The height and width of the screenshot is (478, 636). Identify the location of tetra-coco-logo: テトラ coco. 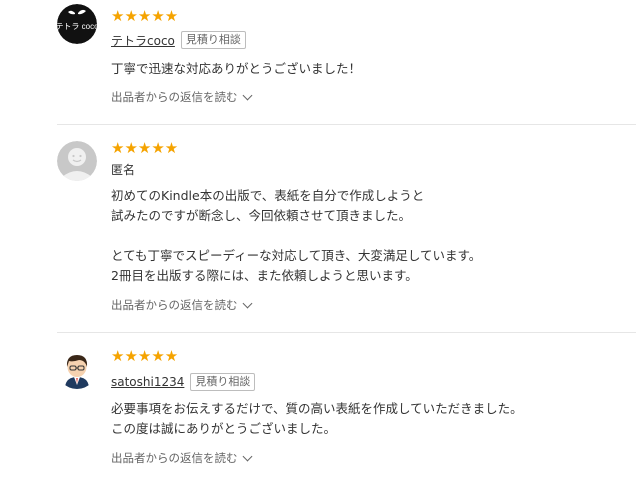
(77, 24).